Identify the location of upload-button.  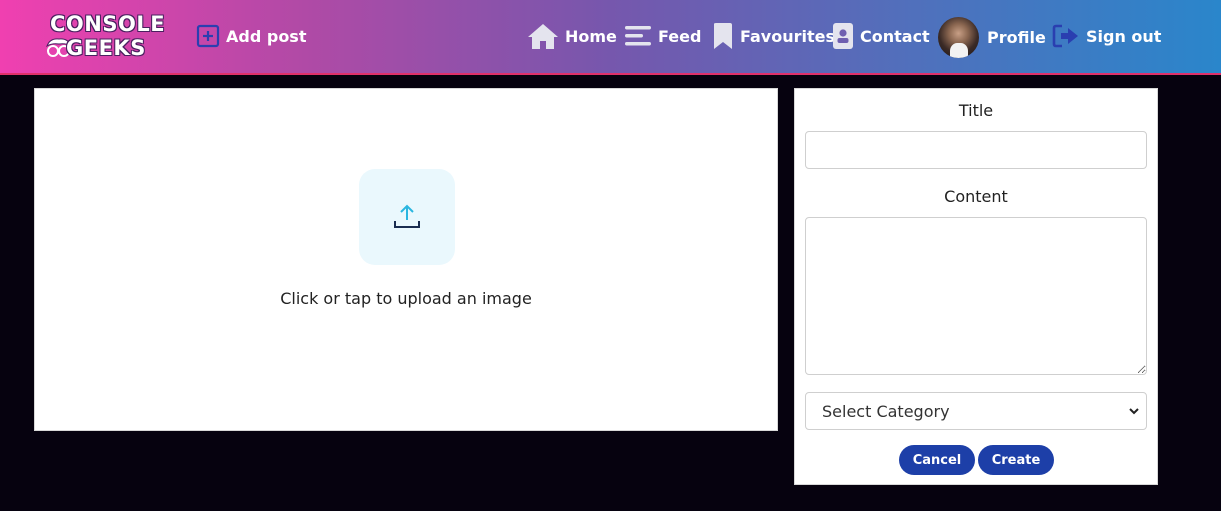
(407, 217).